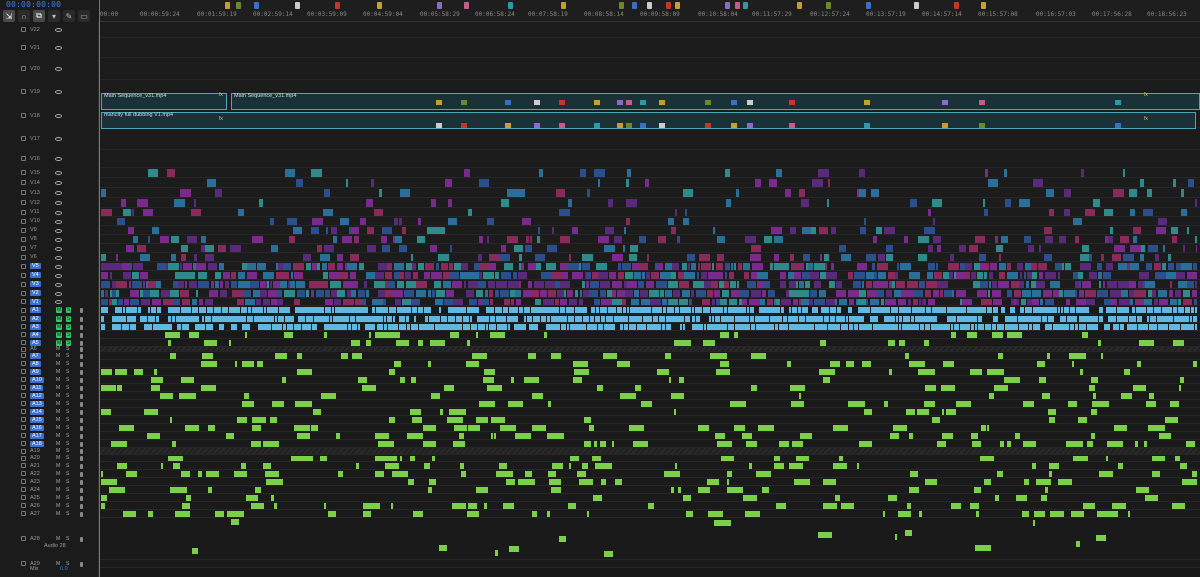 This screenshot has width=1200, height=577. Describe the element at coordinates (49, 139) in the screenshot. I see `track-header-v17: V17` at that location.